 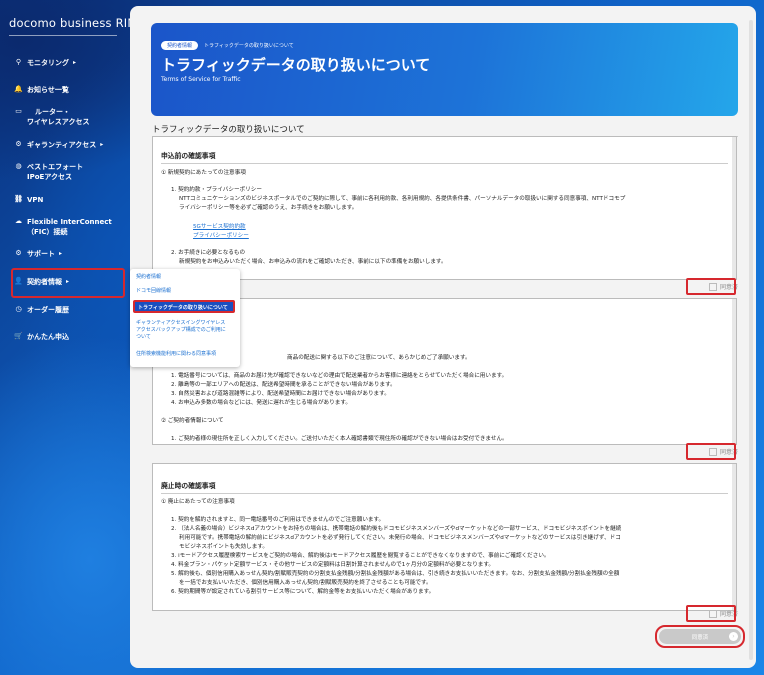 What do you see at coordinates (296, 65) in the screenshot?
I see `page-title: トラフィックデータの取り扱いについて` at bounding box center [296, 65].